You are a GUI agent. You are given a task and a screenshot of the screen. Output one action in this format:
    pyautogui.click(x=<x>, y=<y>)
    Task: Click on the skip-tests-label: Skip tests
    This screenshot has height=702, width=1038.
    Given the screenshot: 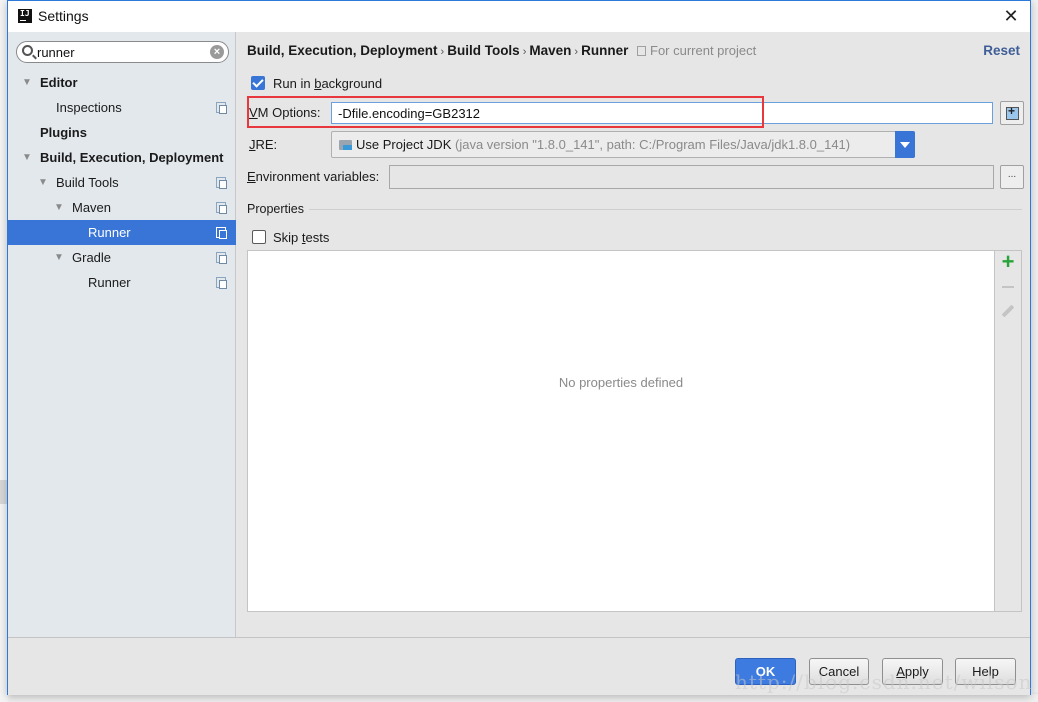 What is the action you would take?
    pyautogui.click(x=301, y=237)
    